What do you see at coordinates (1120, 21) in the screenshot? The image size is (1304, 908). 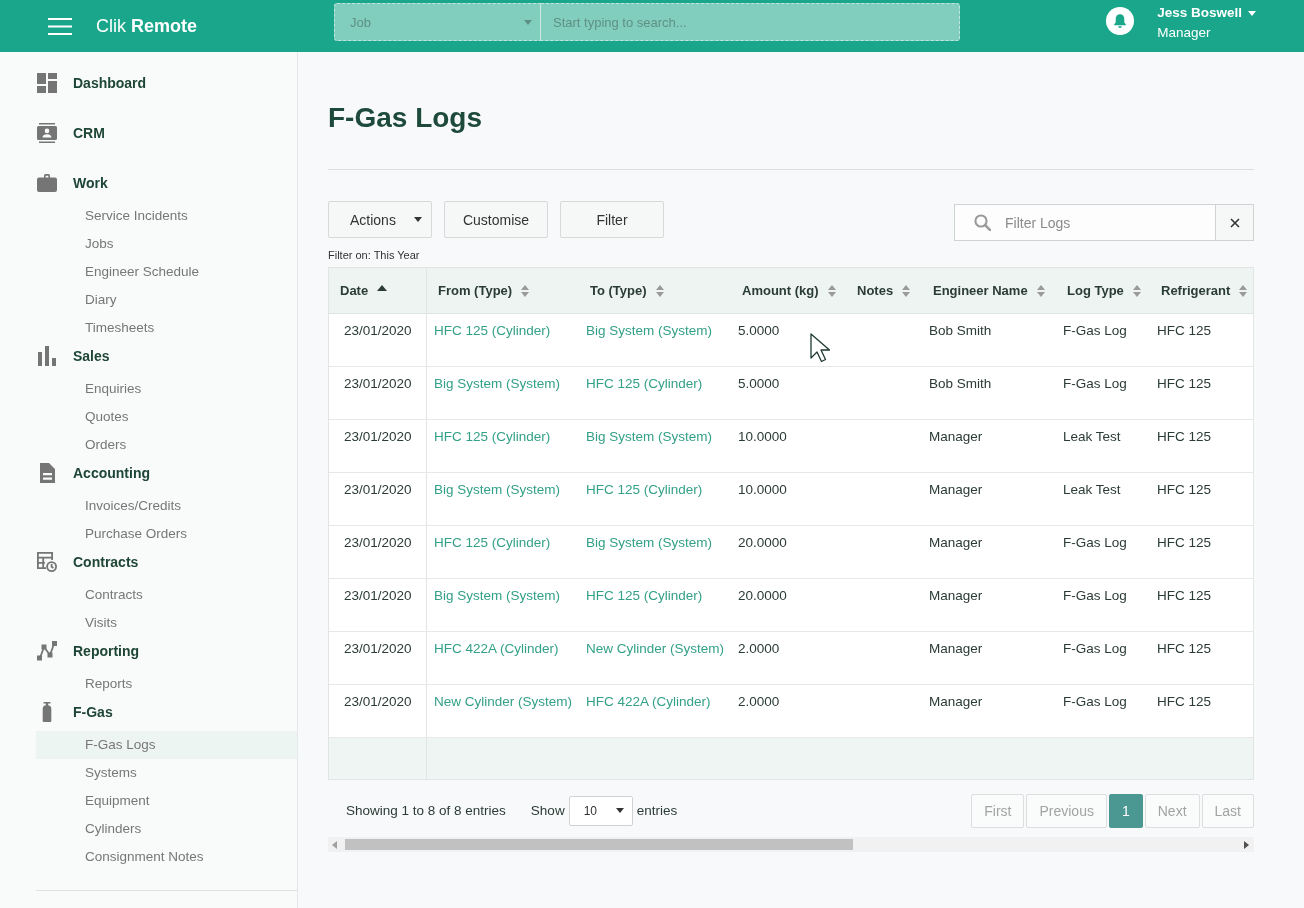 I see `notification-bell-icon` at bounding box center [1120, 21].